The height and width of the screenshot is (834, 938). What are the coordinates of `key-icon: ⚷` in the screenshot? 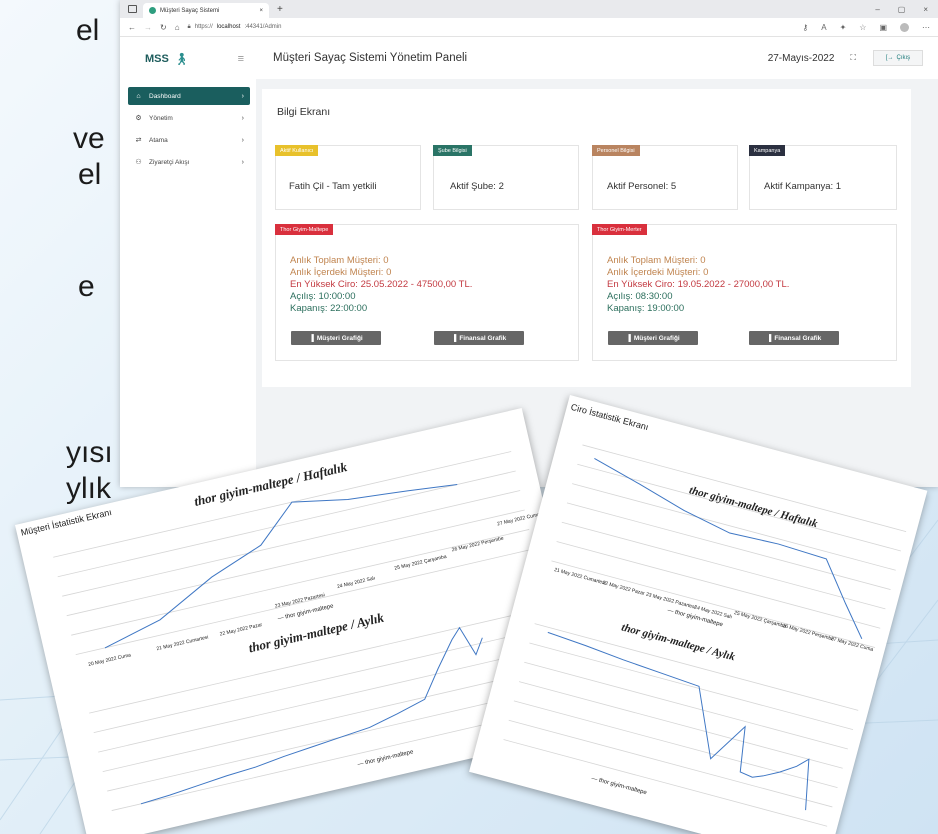 It's located at (805, 27).